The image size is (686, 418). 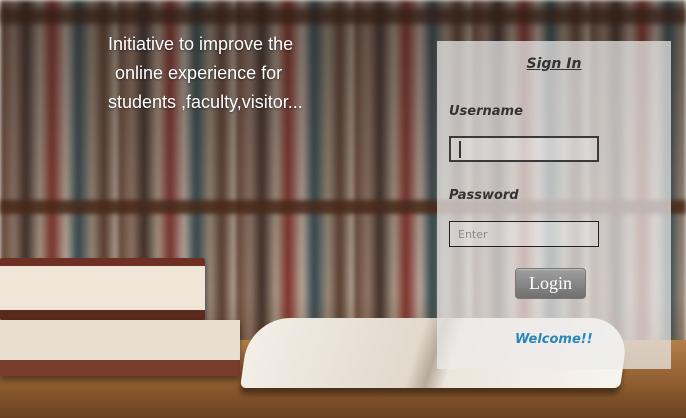 What do you see at coordinates (343, 16) in the screenshot?
I see `shelf-top` at bounding box center [343, 16].